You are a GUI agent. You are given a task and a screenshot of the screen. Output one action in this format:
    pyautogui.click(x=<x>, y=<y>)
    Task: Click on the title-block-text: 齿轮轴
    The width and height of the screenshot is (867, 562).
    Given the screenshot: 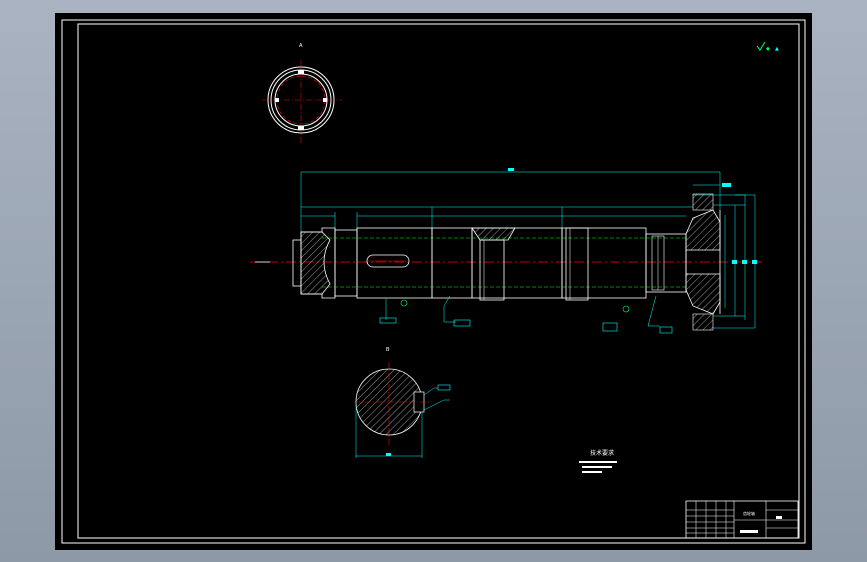 What is the action you would take?
    pyautogui.click(x=749, y=513)
    